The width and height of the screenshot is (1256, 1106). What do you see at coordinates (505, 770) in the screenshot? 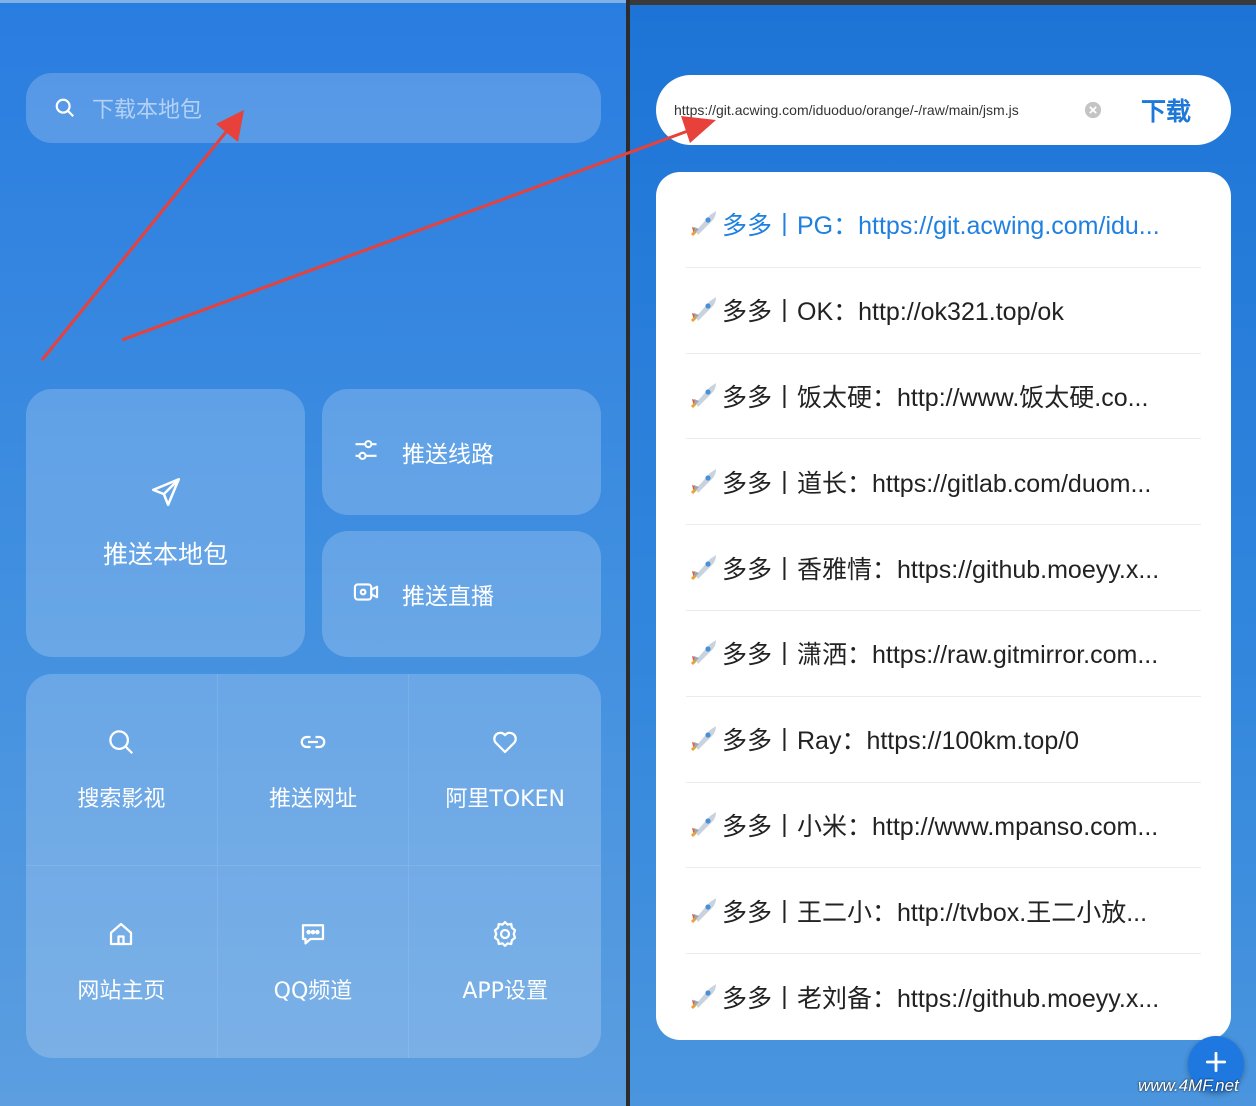
I see `grid-item-ali-token: 阿里TOKEN` at bounding box center [505, 770].